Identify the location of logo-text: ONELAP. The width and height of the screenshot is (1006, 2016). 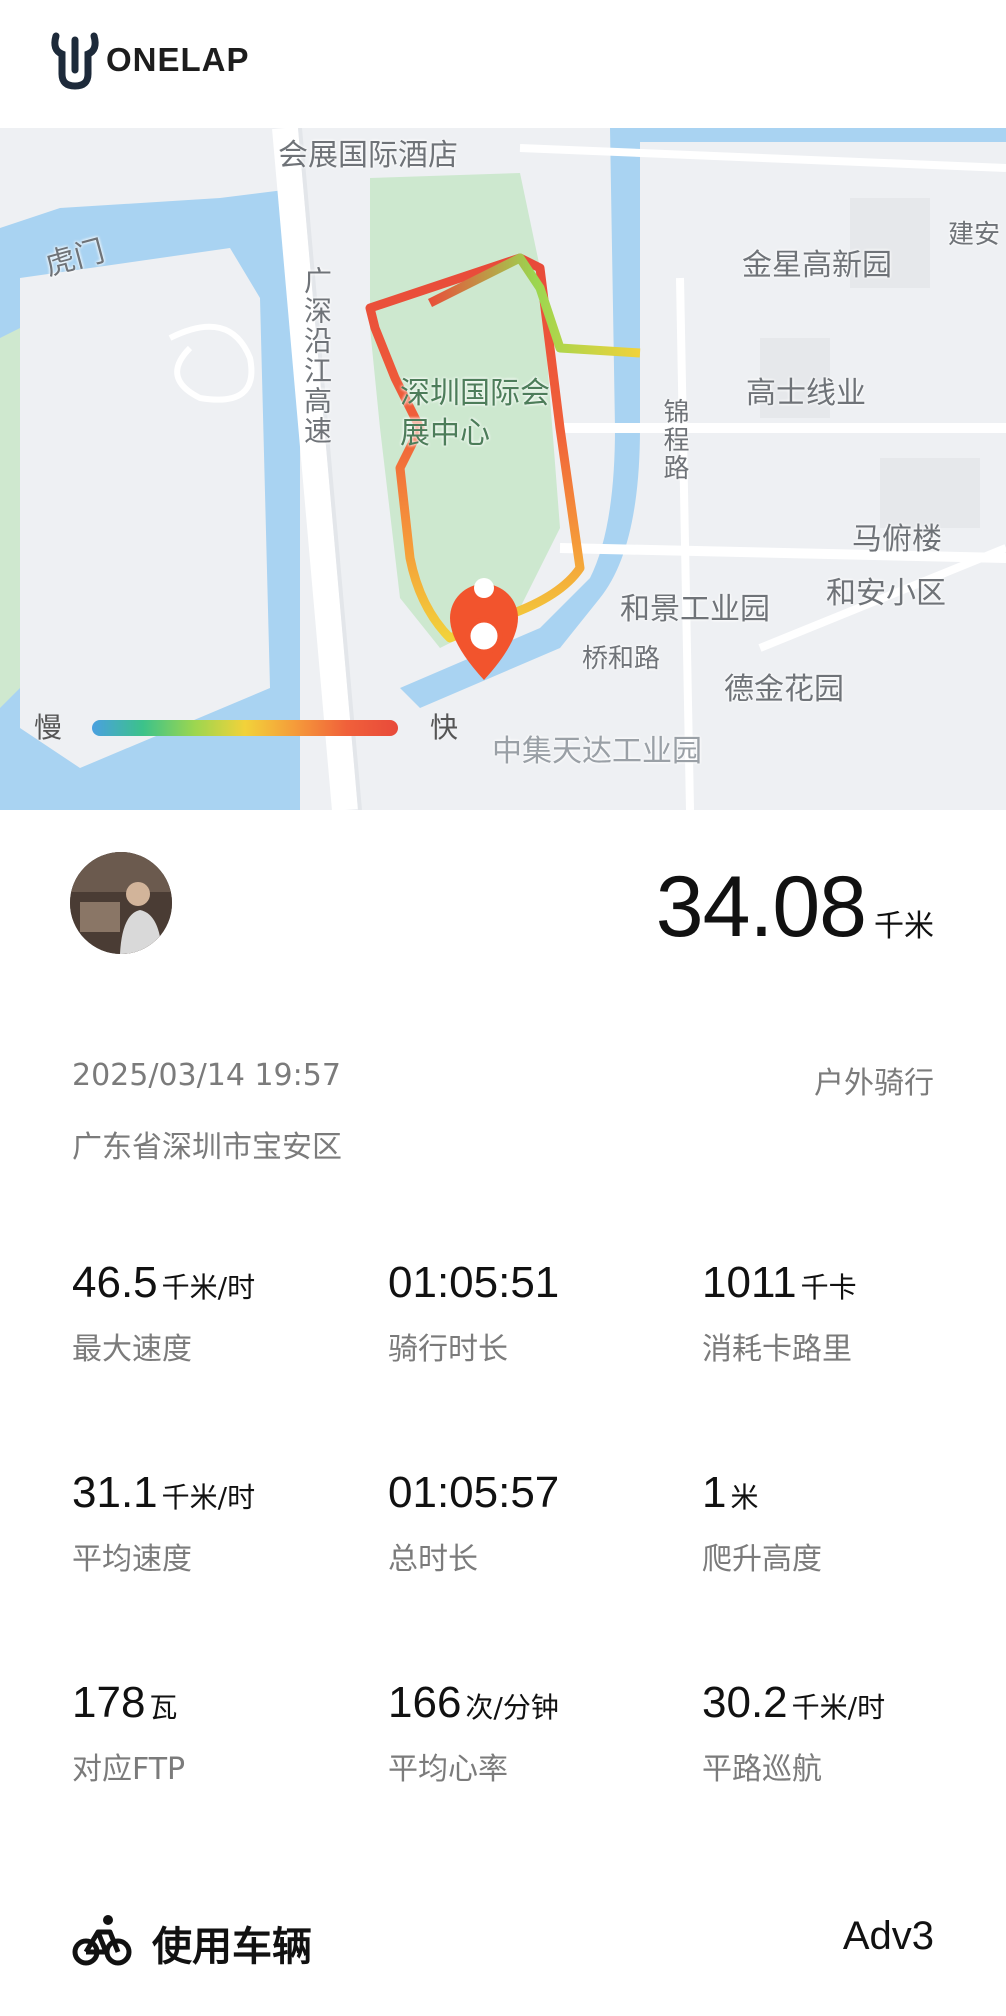
(178, 59).